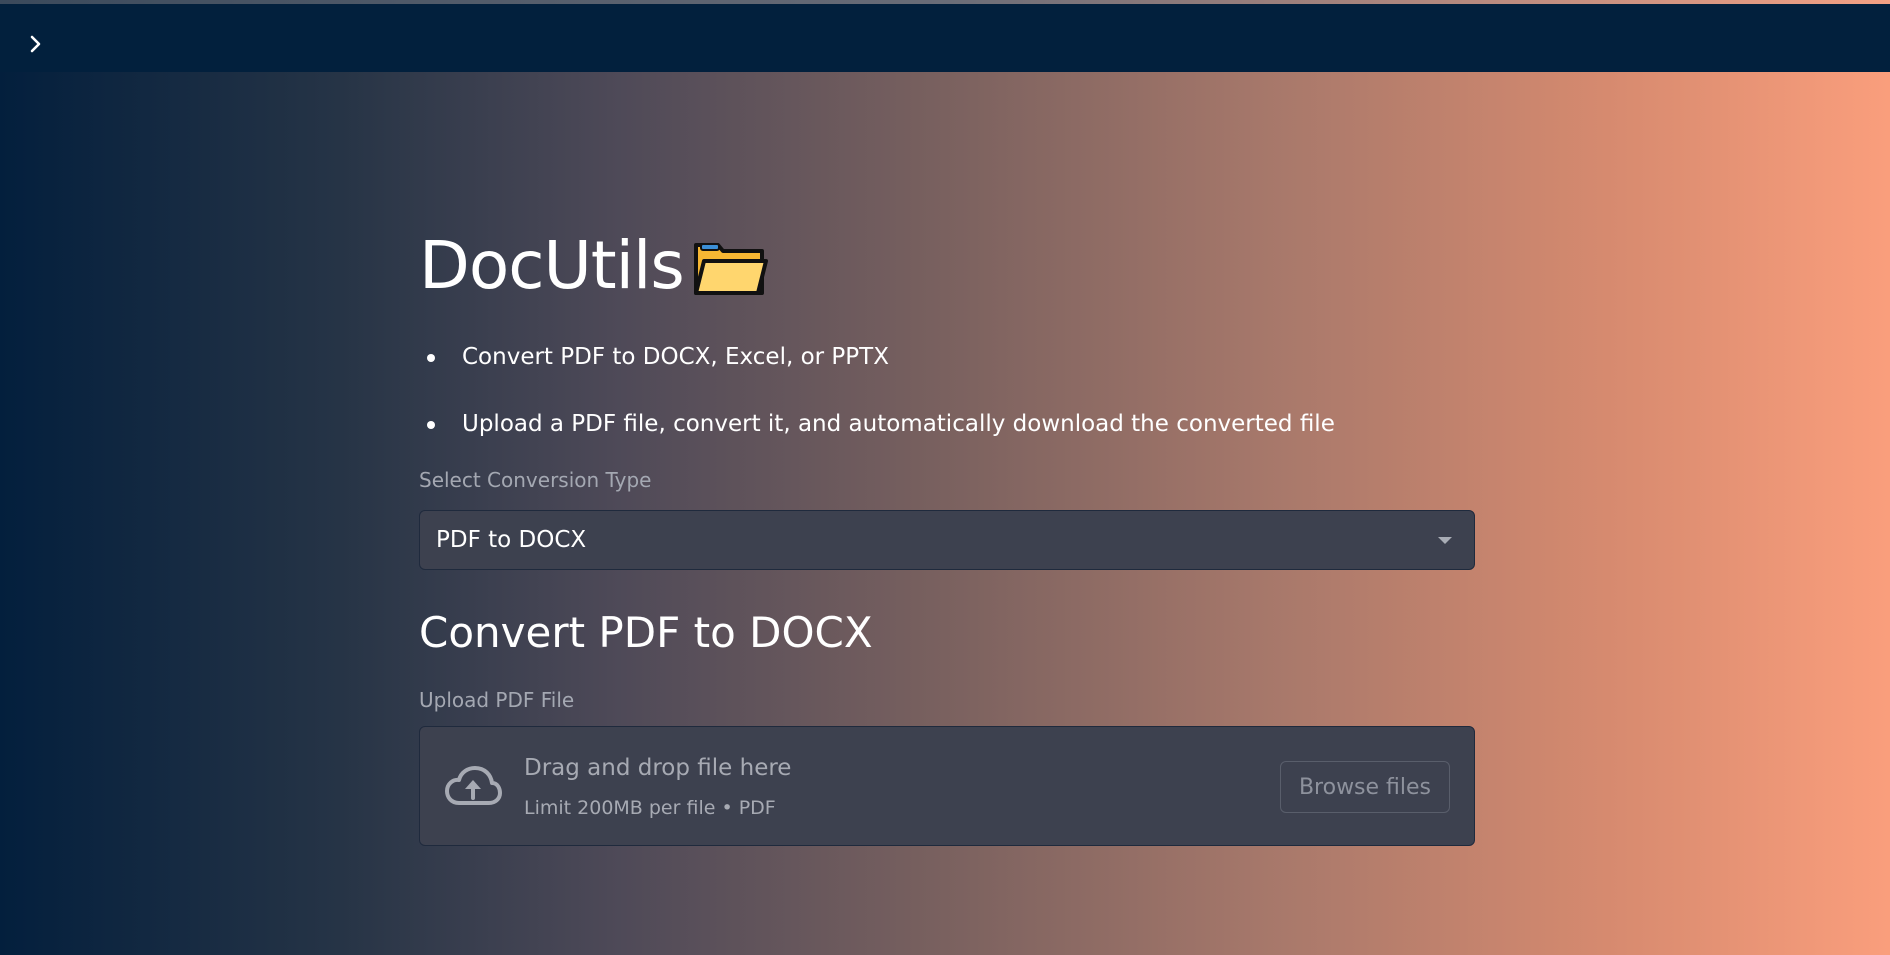 This screenshot has width=1890, height=955. I want to click on chevron-right-icon, so click(35, 44).